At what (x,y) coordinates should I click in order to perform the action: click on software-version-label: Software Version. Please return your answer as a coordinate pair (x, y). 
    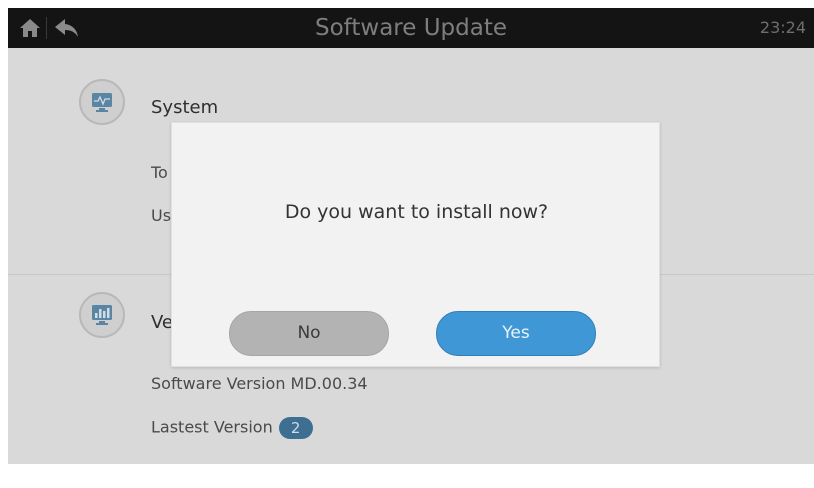
    Looking at the image, I should click on (218, 383).